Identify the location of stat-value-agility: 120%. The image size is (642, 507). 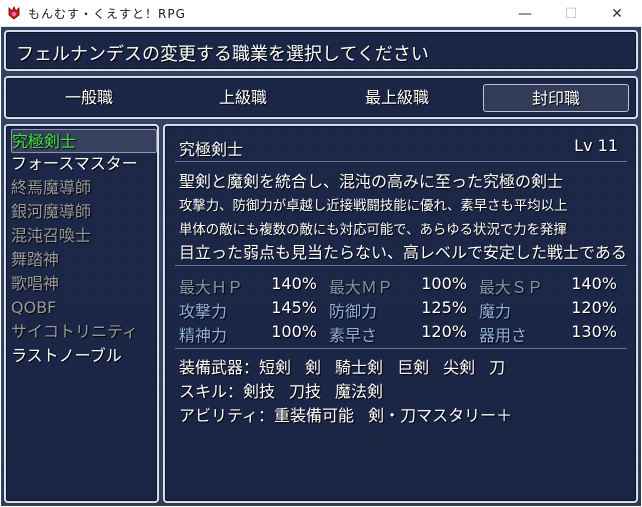
(444, 331).